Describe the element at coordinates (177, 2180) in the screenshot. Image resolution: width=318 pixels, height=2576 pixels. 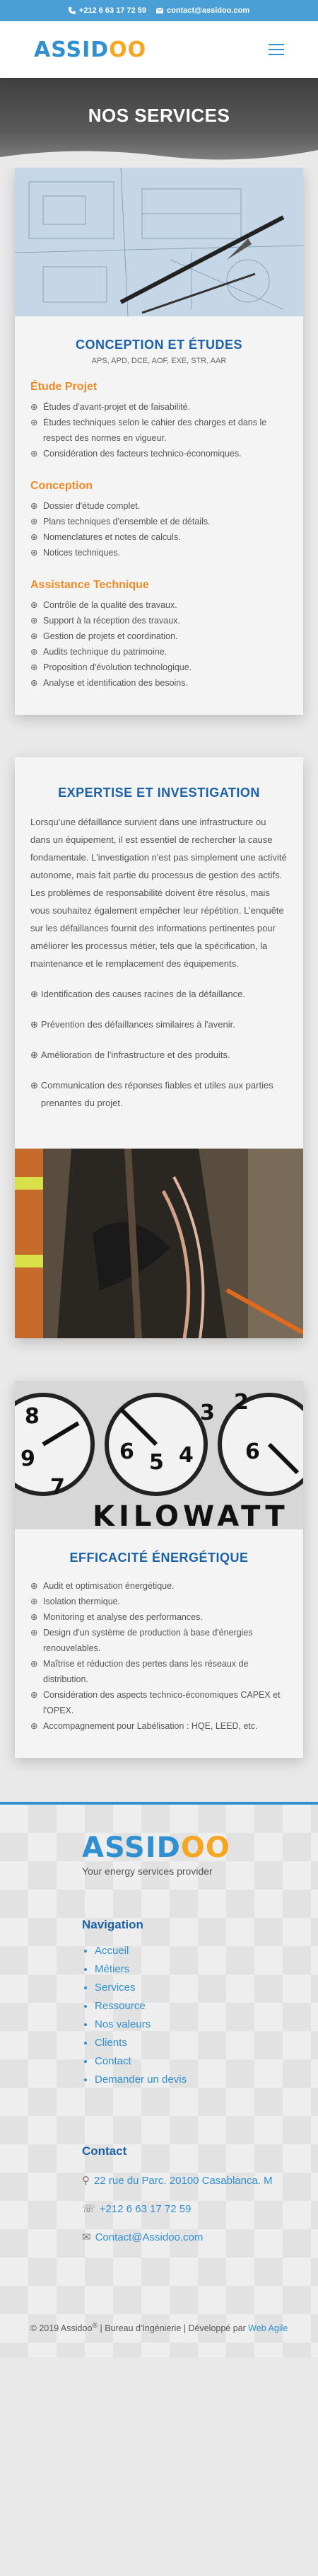
I see `footer-address: ⚲ 22 rue du Parc. 20100 Casablanca. M` at that location.